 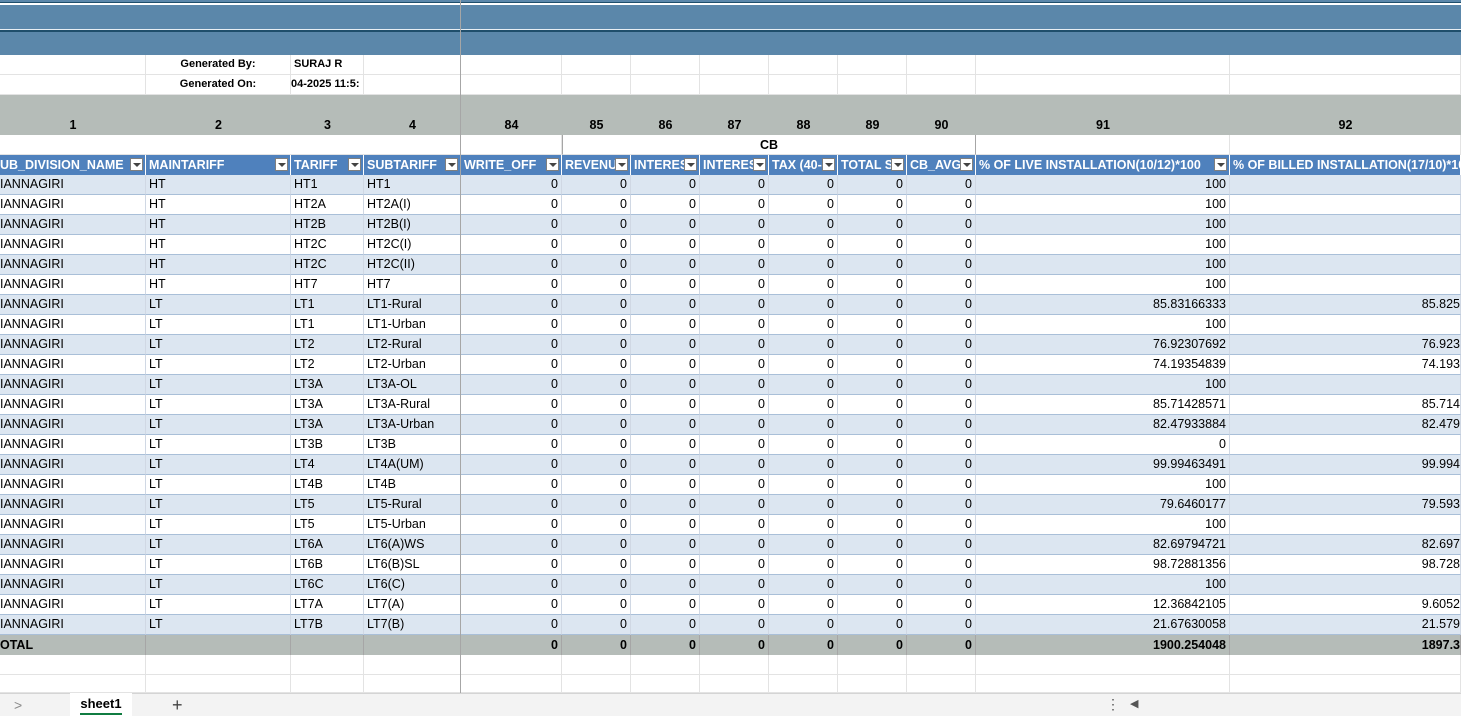 What do you see at coordinates (1345, 605) in the screenshot?
I see `cell-billed-installation: 9.6052` at bounding box center [1345, 605].